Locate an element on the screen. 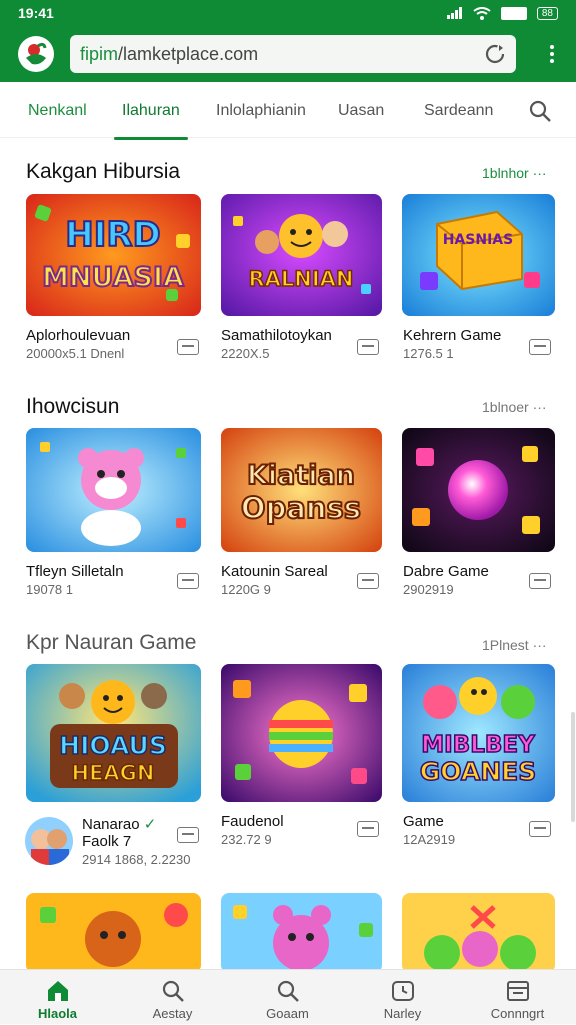 The height and width of the screenshot is (1025, 576). game-art: HIOAUS HEAGN is located at coordinates (113, 733).